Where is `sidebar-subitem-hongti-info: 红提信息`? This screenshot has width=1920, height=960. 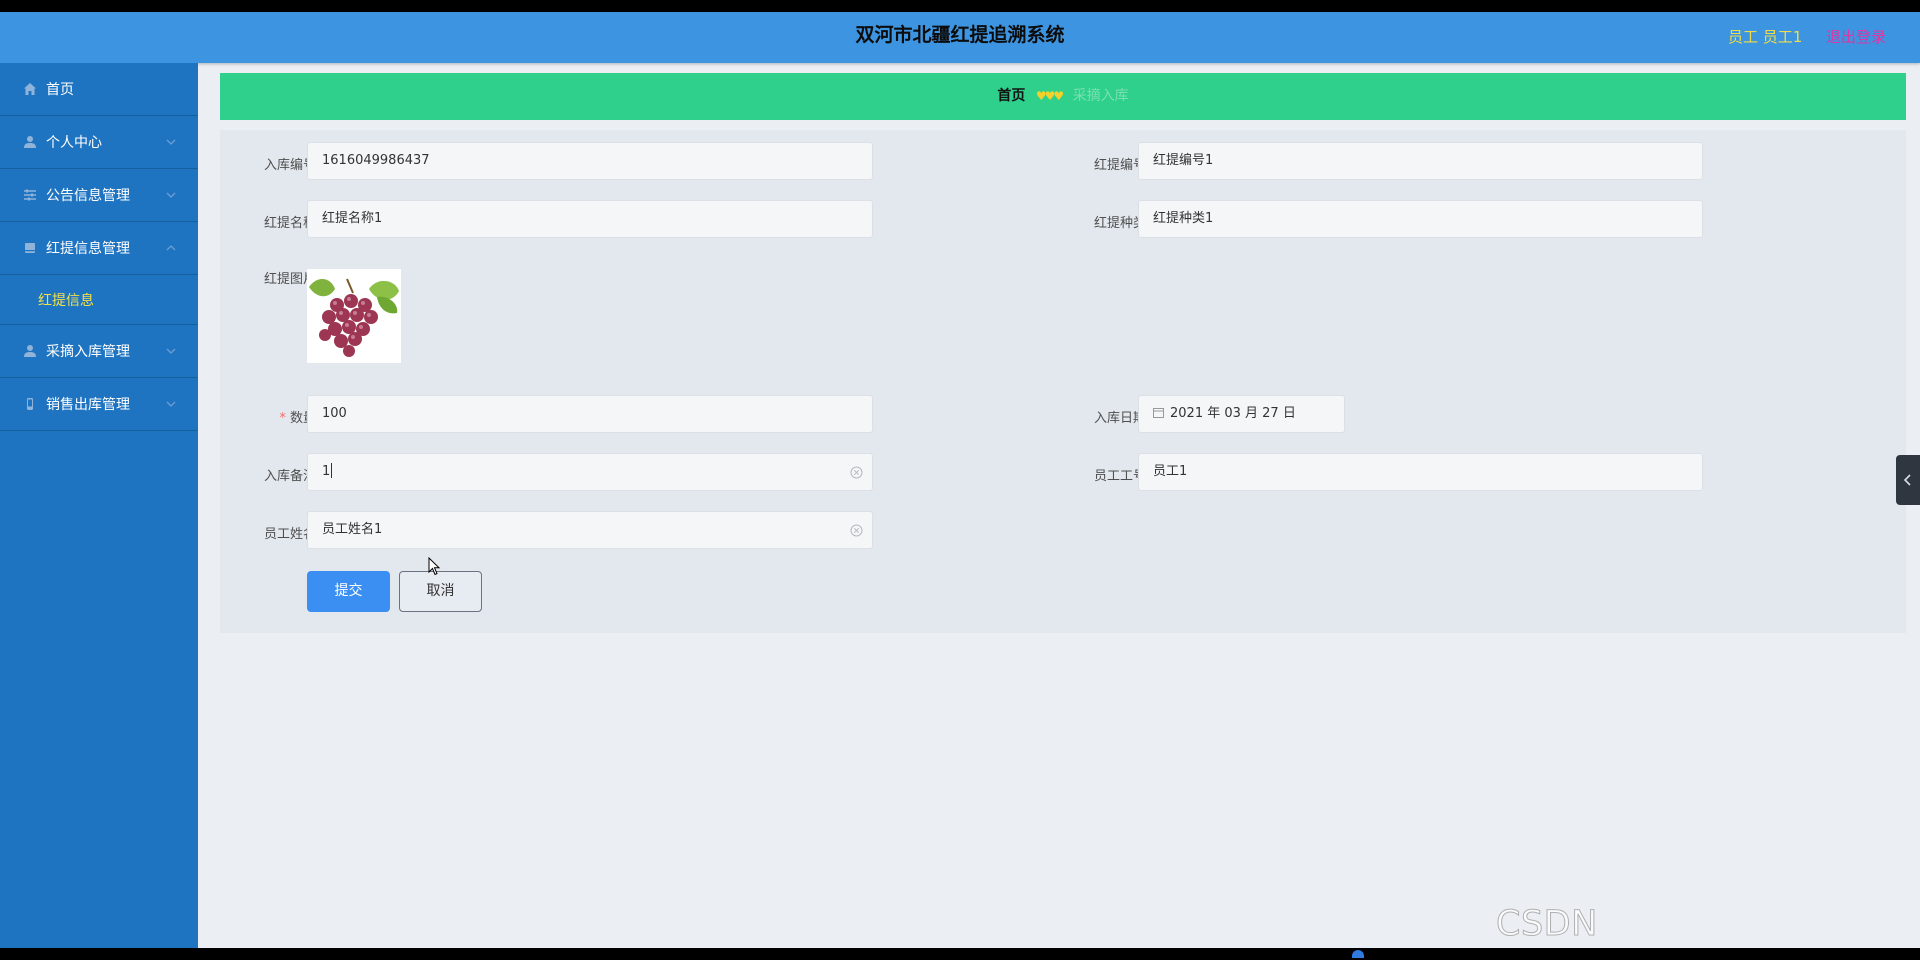
sidebar-subitem-hongti-info: 红提信息 is located at coordinates (99, 300).